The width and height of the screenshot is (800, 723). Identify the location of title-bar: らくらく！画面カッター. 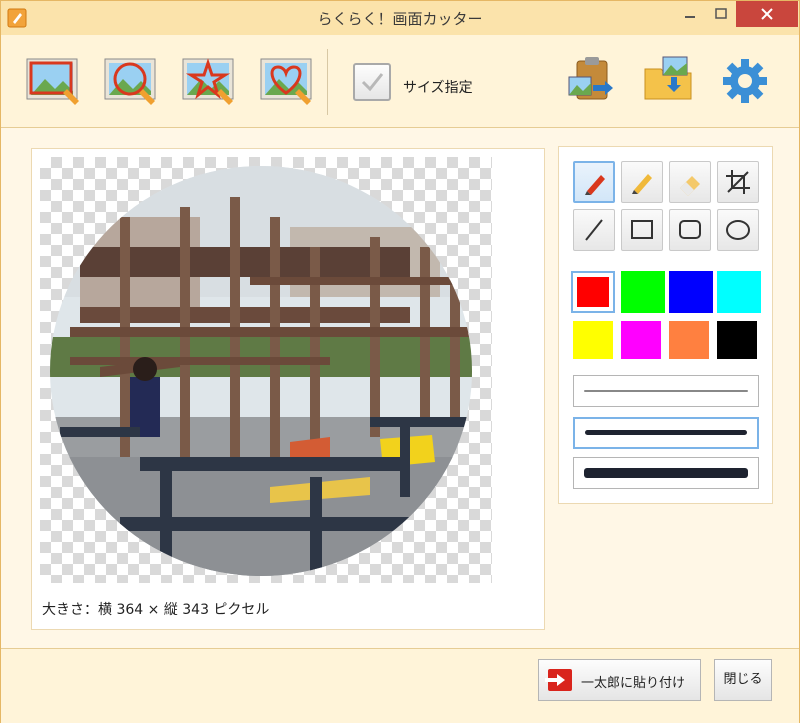
(400, 18).